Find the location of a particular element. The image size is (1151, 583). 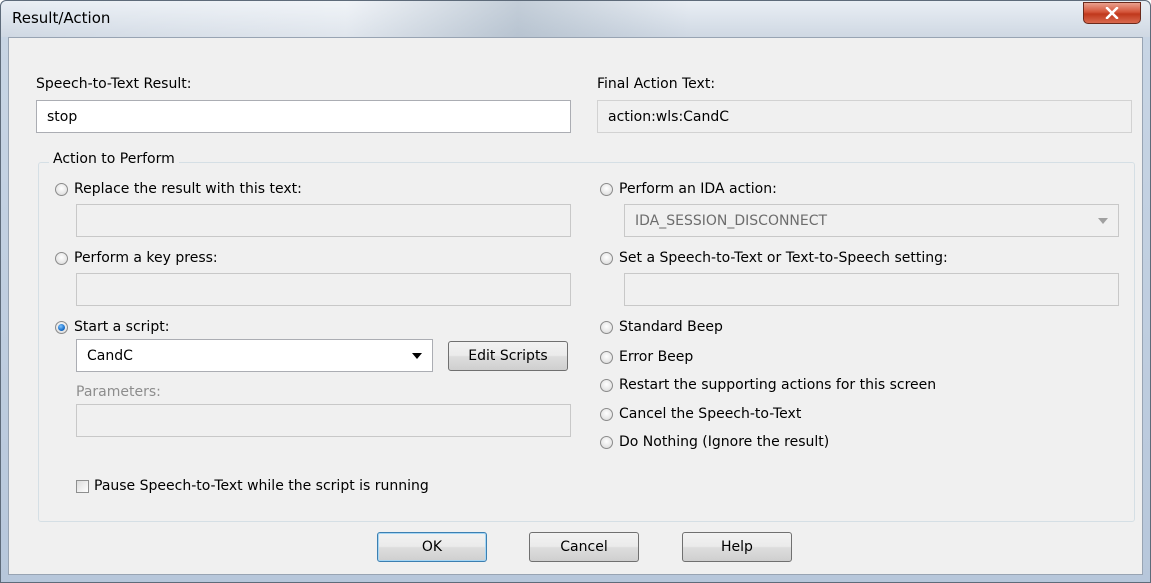

radio-error-beep: Error Beep is located at coordinates (646, 357).